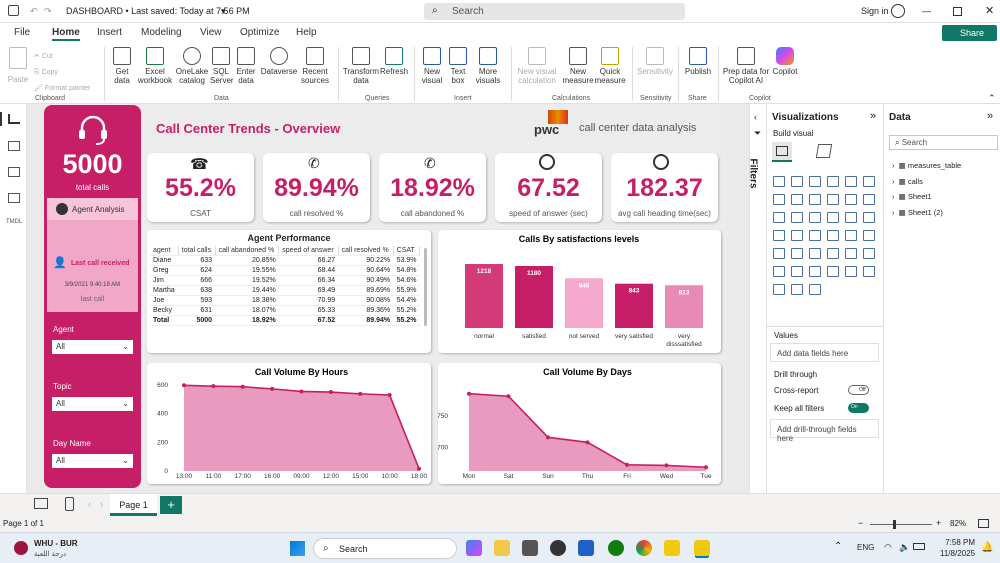  What do you see at coordinates (851, 253) in the screenshot?
I see `r-visual-visual-icon` at bounding box center [851, 253].